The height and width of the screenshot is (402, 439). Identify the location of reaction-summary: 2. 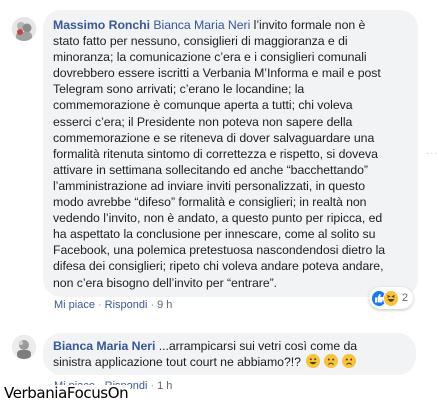
(391, 298).